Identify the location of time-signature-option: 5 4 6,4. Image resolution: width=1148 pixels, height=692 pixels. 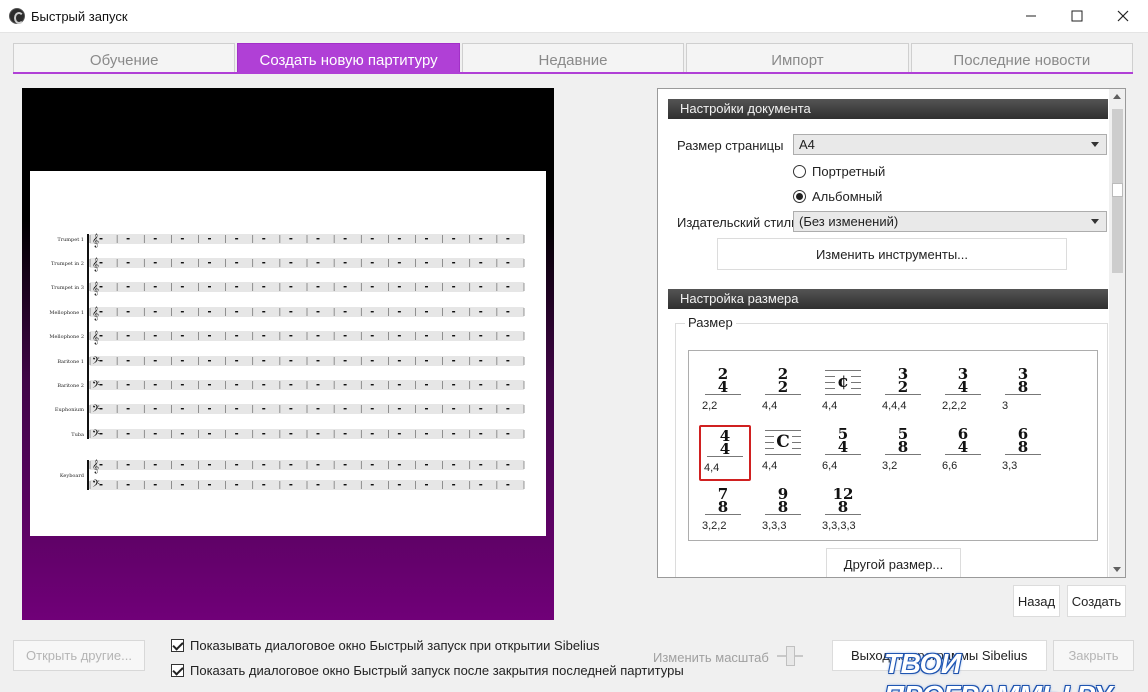
(845, 453).